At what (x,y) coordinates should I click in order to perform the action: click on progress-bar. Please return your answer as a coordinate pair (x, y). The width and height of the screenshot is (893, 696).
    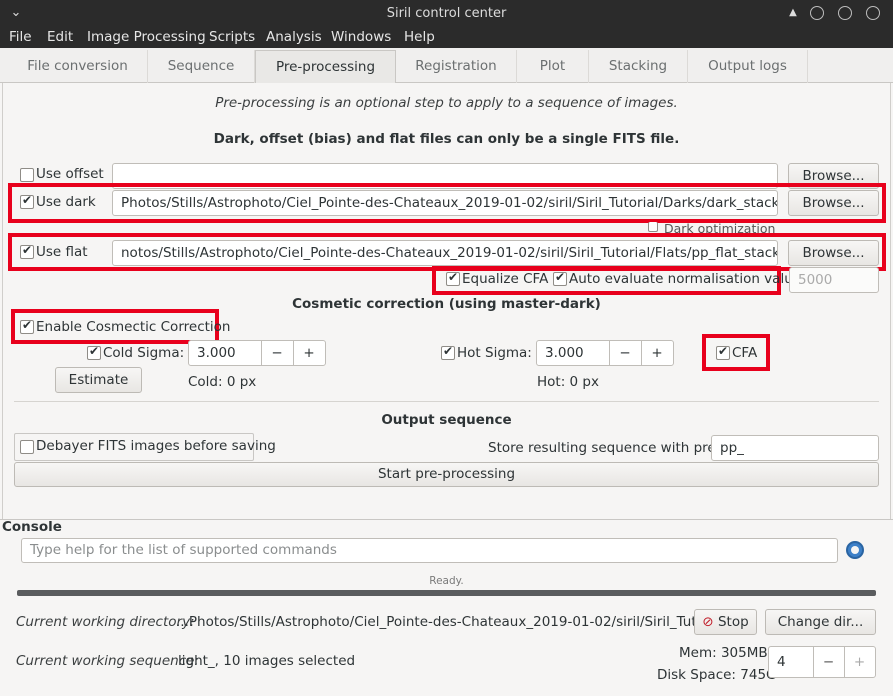
    Looking at the image, I should click on (446, 593).